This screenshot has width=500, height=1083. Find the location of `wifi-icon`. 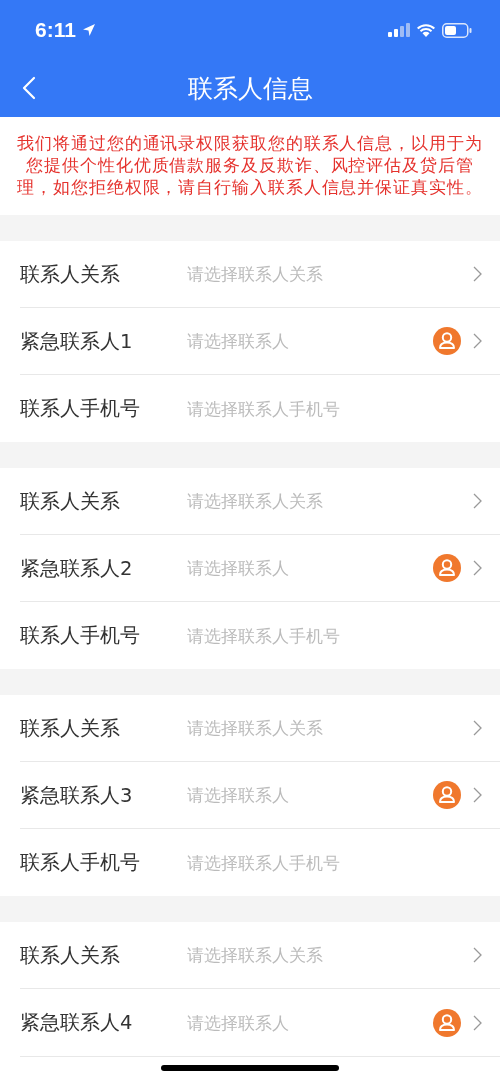

wifi-icon is located at coordinates (426, 30).